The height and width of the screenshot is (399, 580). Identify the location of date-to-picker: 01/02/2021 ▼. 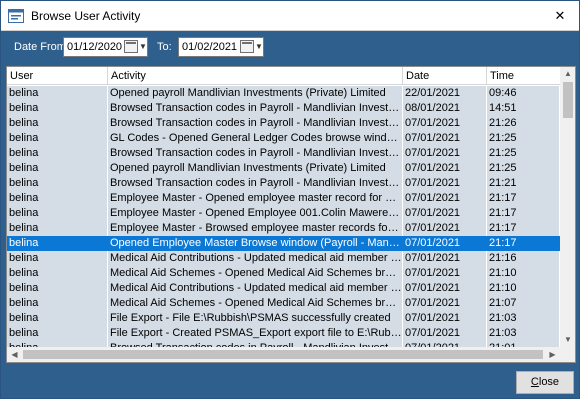
(221, 47).